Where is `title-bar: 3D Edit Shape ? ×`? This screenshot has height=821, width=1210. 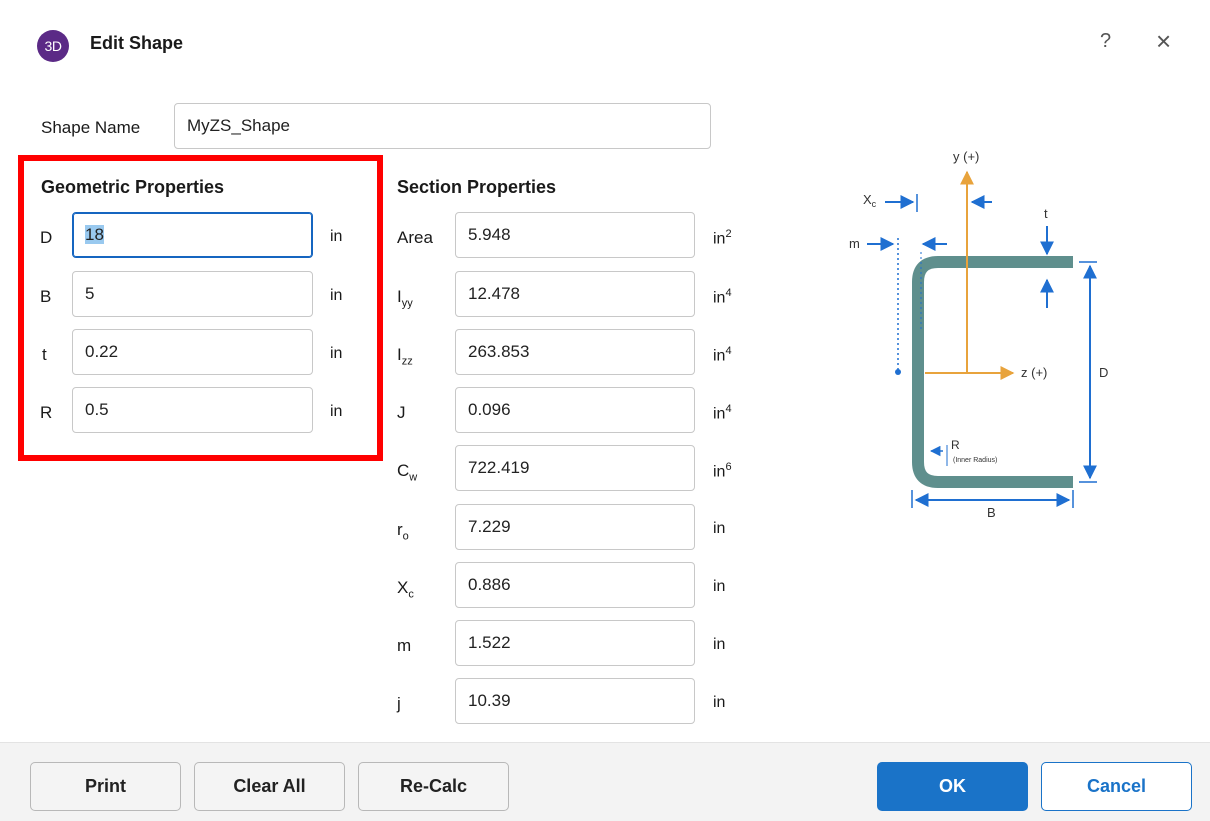
title-bar: 3D Edit Shape ? × is located at coordinates (605, 45).